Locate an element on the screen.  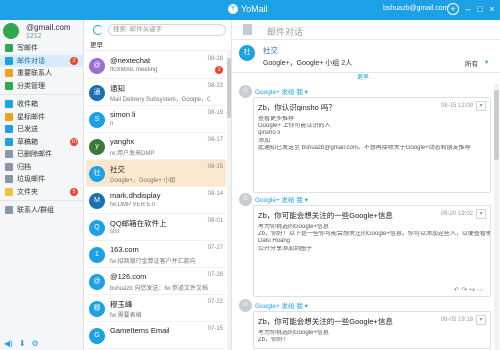
minimize-button: – is located at coordinates (468, 9).